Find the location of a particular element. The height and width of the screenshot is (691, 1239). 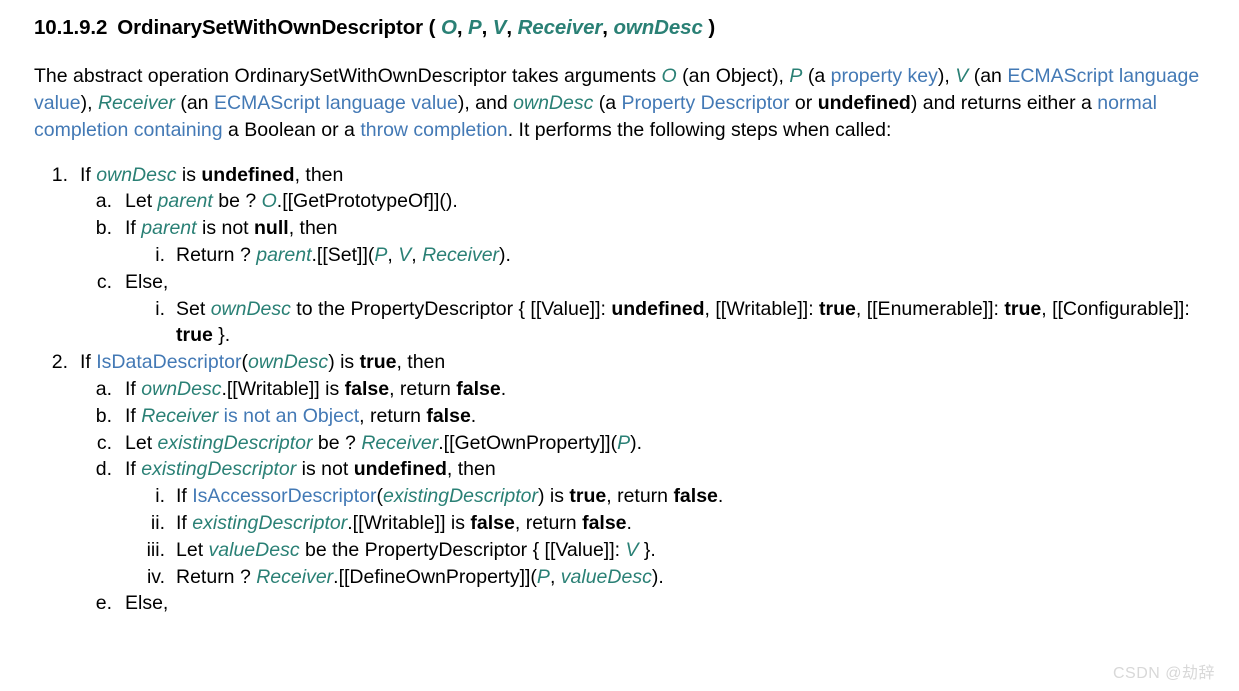

intro-text-9: (a is located at coordinates (607, 102).